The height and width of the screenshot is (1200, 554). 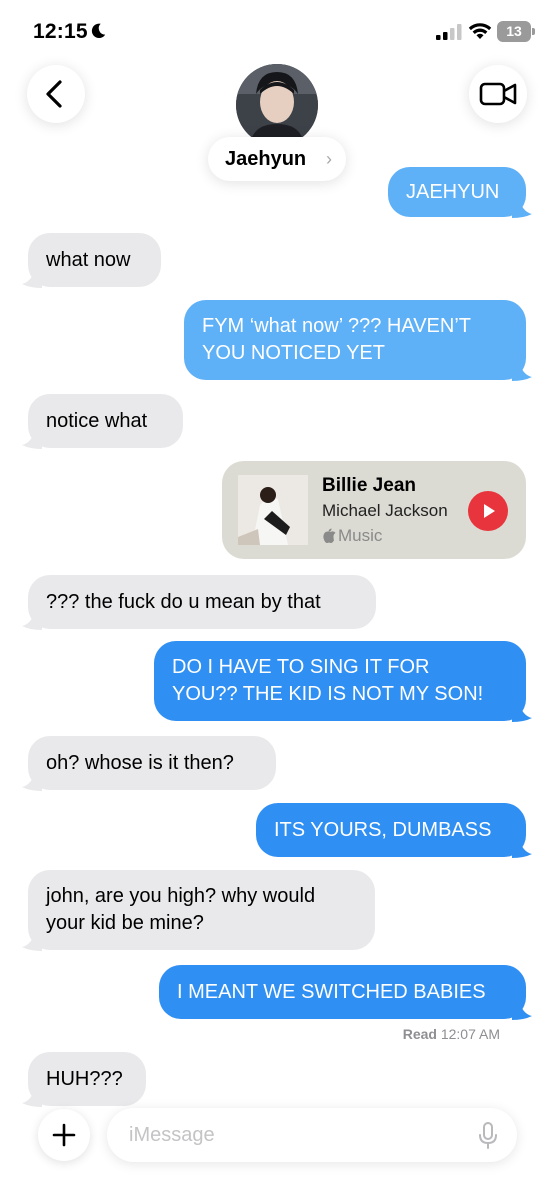 I want to click on signal-icon, so click(x=449, y=32).